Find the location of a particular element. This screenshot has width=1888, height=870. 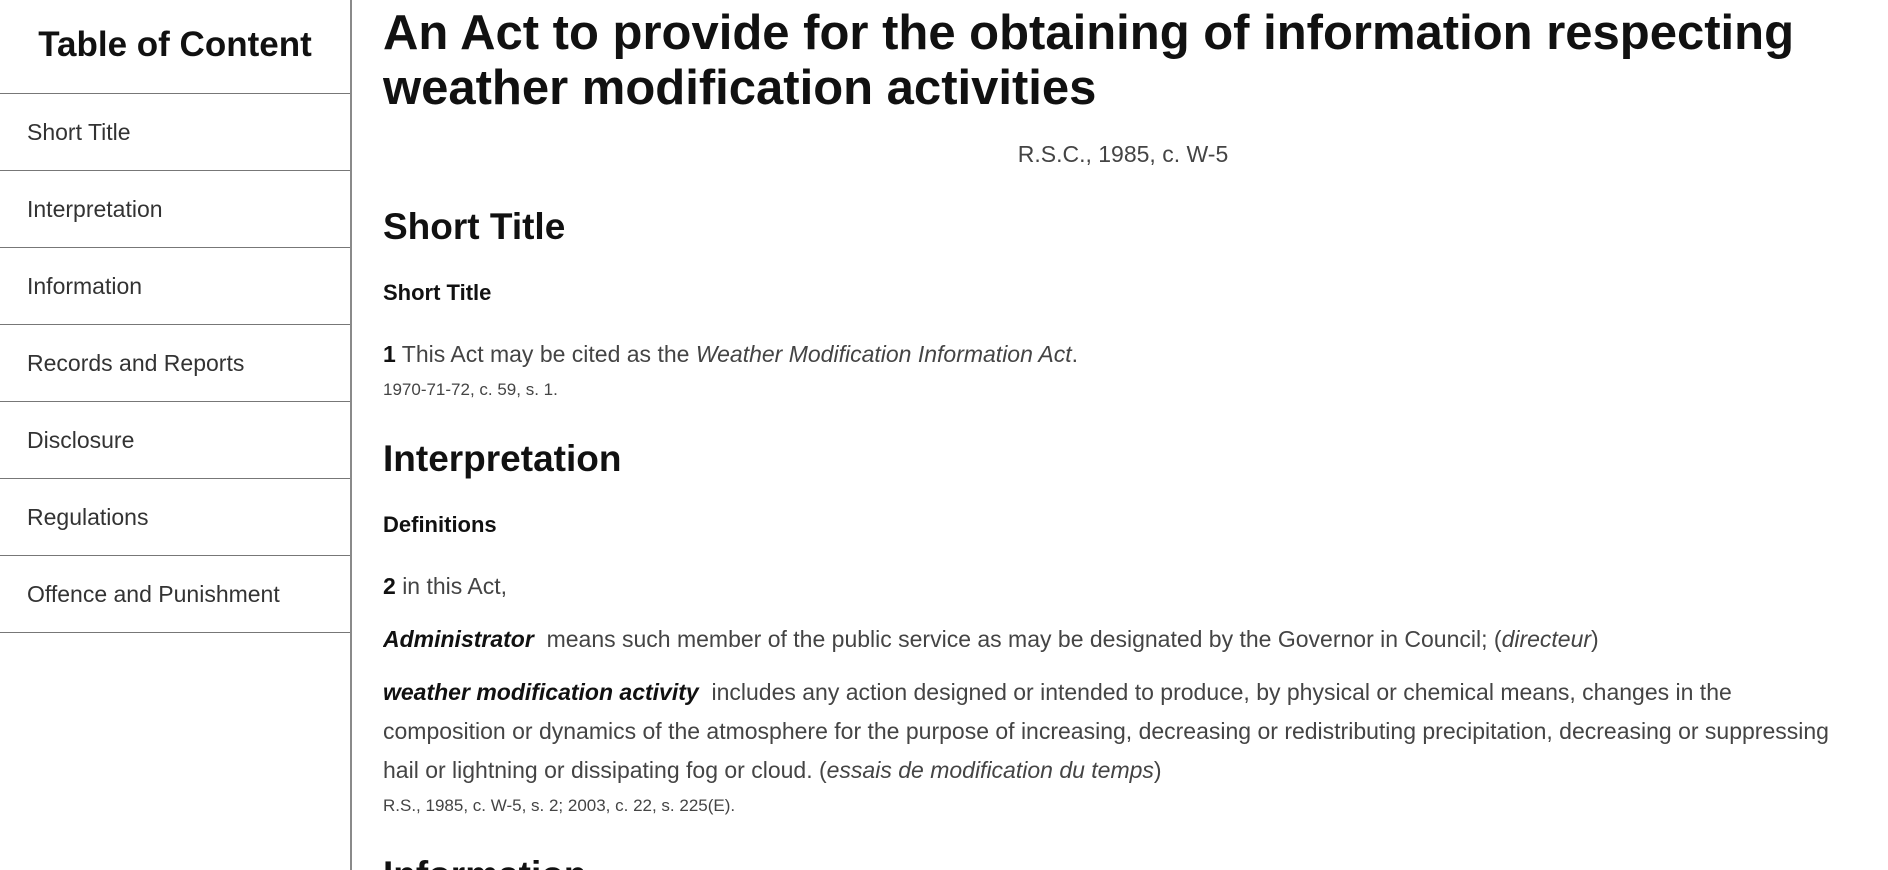

section-1-text-before: This Act may be cited as the is located at coordinates (545, 354).